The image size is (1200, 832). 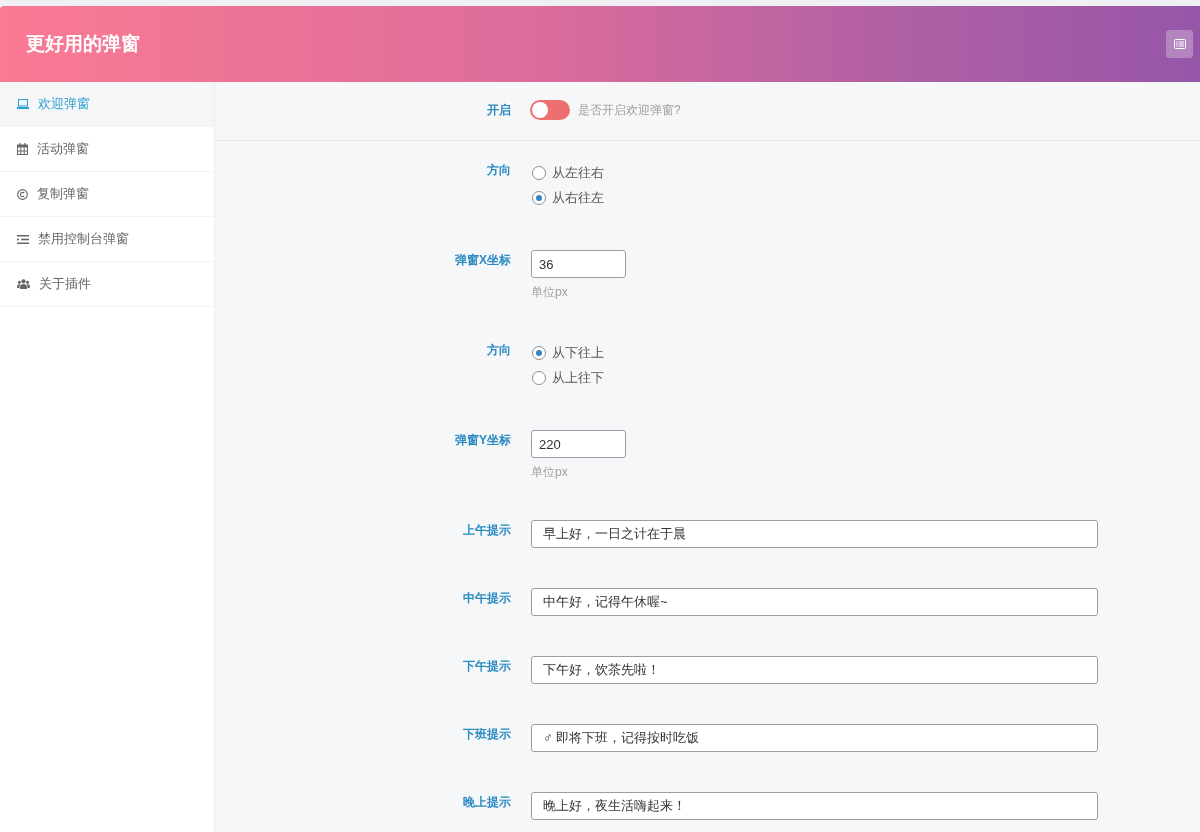 I want to click on laptop-icon, so click(x=23, y=104).